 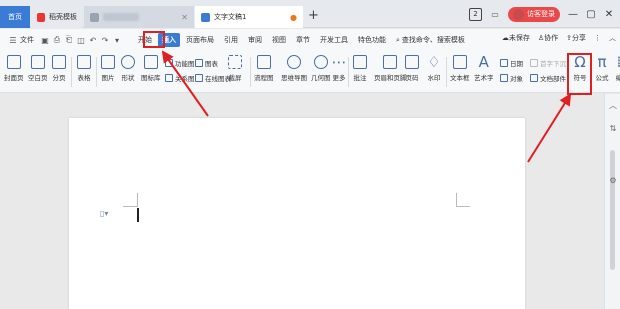 What do you see at coordinates (484, 69) in the screenshot?
I see `wordart-button: A 艺术字` at bounding box center [484, 69].